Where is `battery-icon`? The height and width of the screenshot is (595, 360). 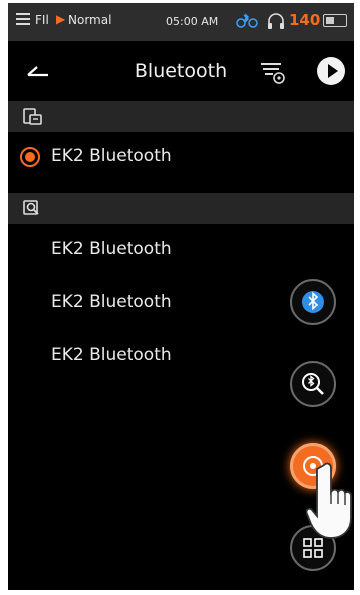
battery-icon is located at coordinates (335, 20).